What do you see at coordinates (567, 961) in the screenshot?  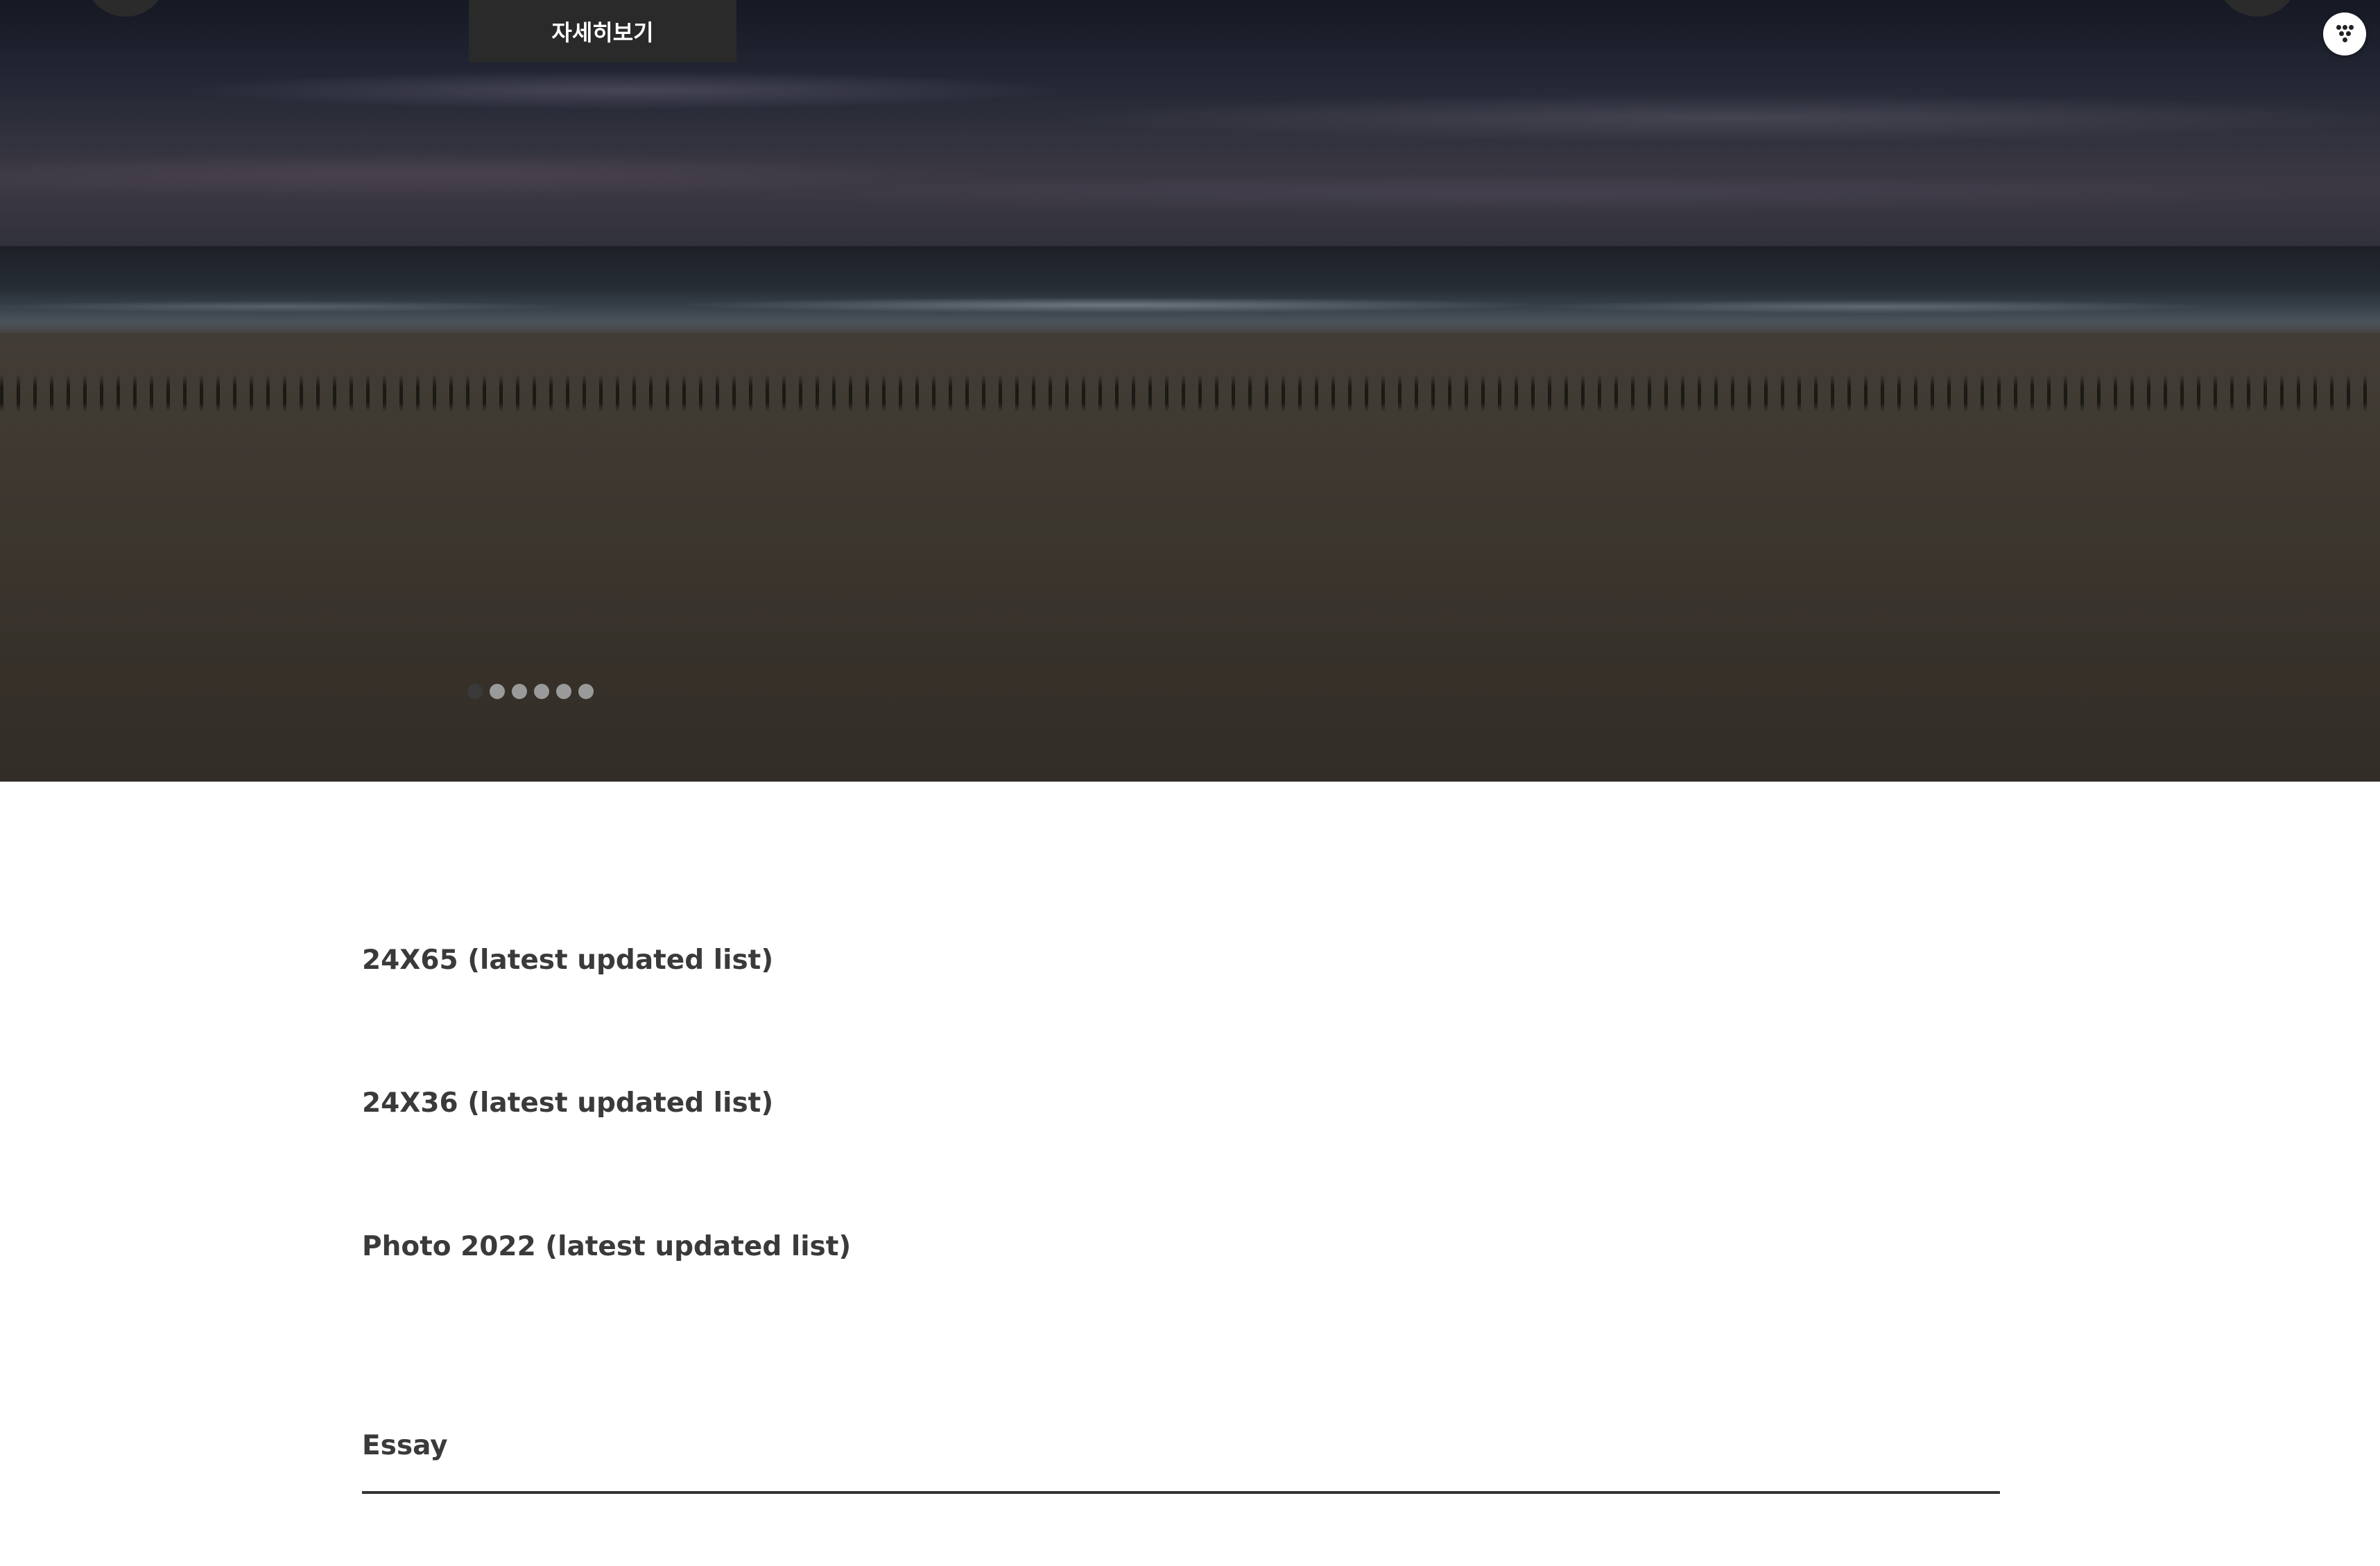 I see `link-24x65-list: 24X65 (latest updated list)` at bounding box center [567, 961].